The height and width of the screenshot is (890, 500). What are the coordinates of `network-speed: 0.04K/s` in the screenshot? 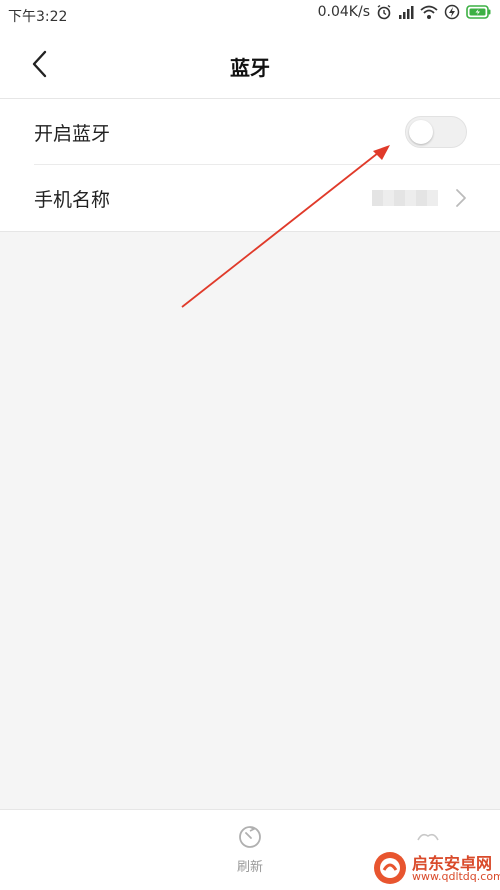 It's located at (343, 12).